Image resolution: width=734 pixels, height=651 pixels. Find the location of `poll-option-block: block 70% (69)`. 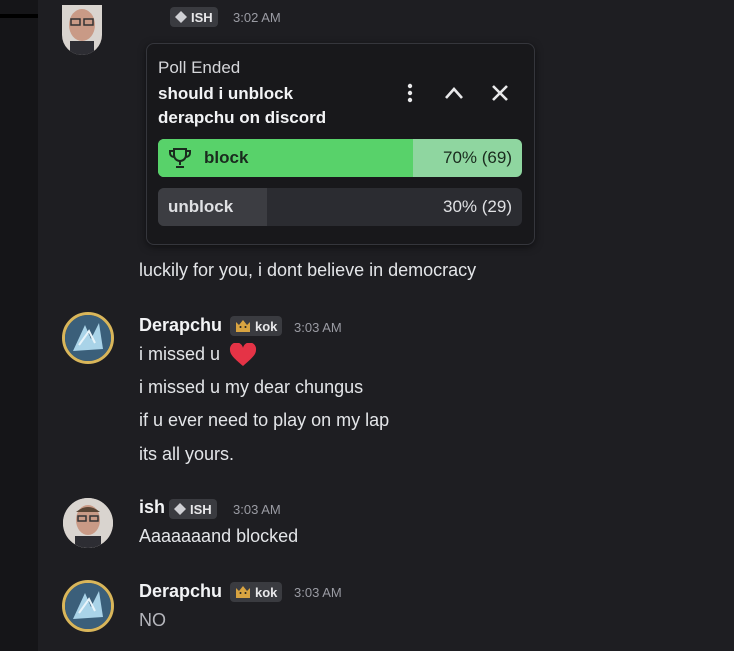

poll-option-block: block 70% (69) is located at coordinates (340, 158).